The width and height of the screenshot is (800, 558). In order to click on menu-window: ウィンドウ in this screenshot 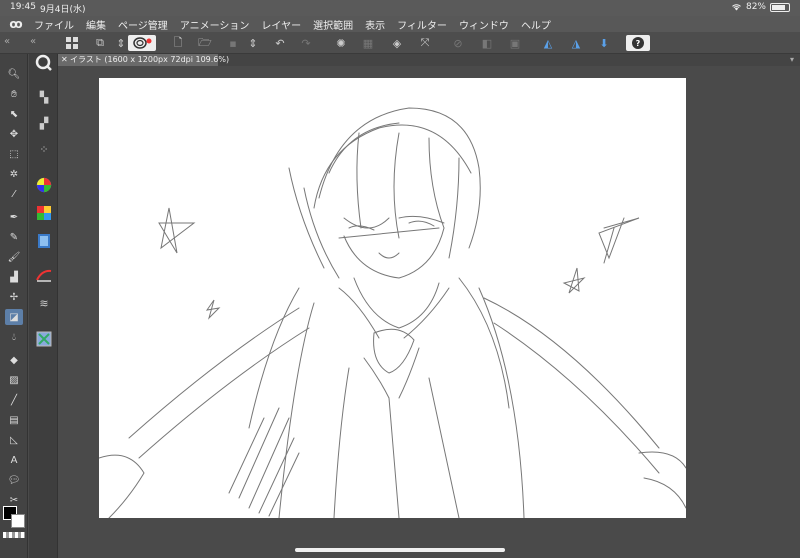, I will do `click(484, 24)`.